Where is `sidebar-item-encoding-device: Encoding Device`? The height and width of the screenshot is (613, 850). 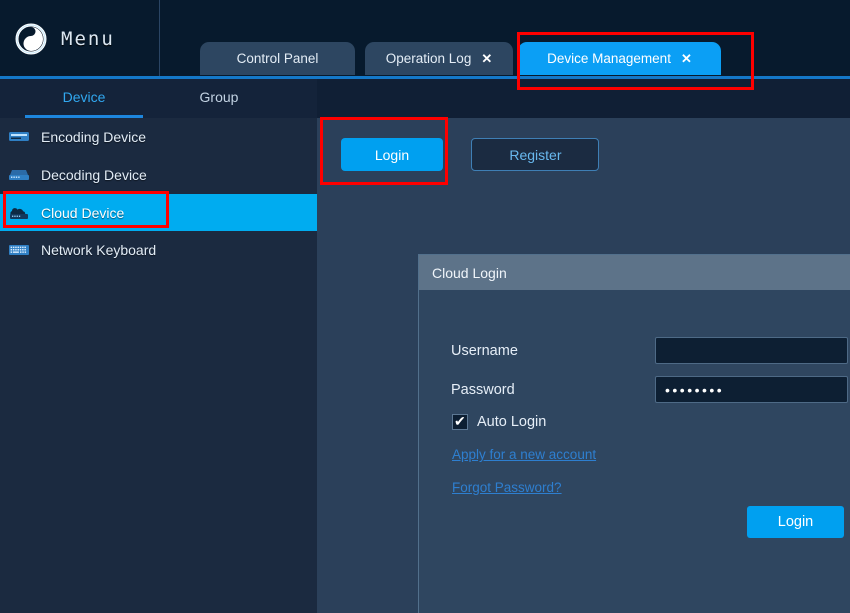 sidebar-item-encoding-device: Encoding Device is located at coordinates (158, 136).